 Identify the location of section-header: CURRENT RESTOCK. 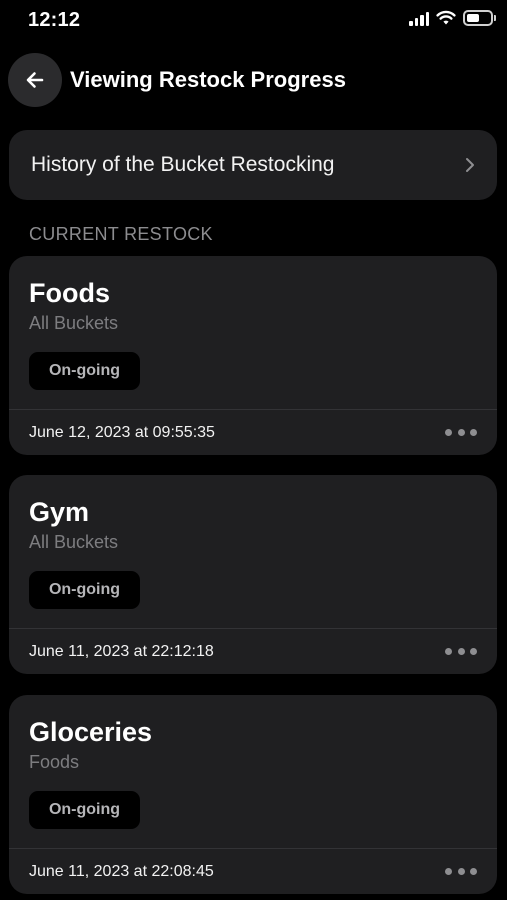
(121, 234).